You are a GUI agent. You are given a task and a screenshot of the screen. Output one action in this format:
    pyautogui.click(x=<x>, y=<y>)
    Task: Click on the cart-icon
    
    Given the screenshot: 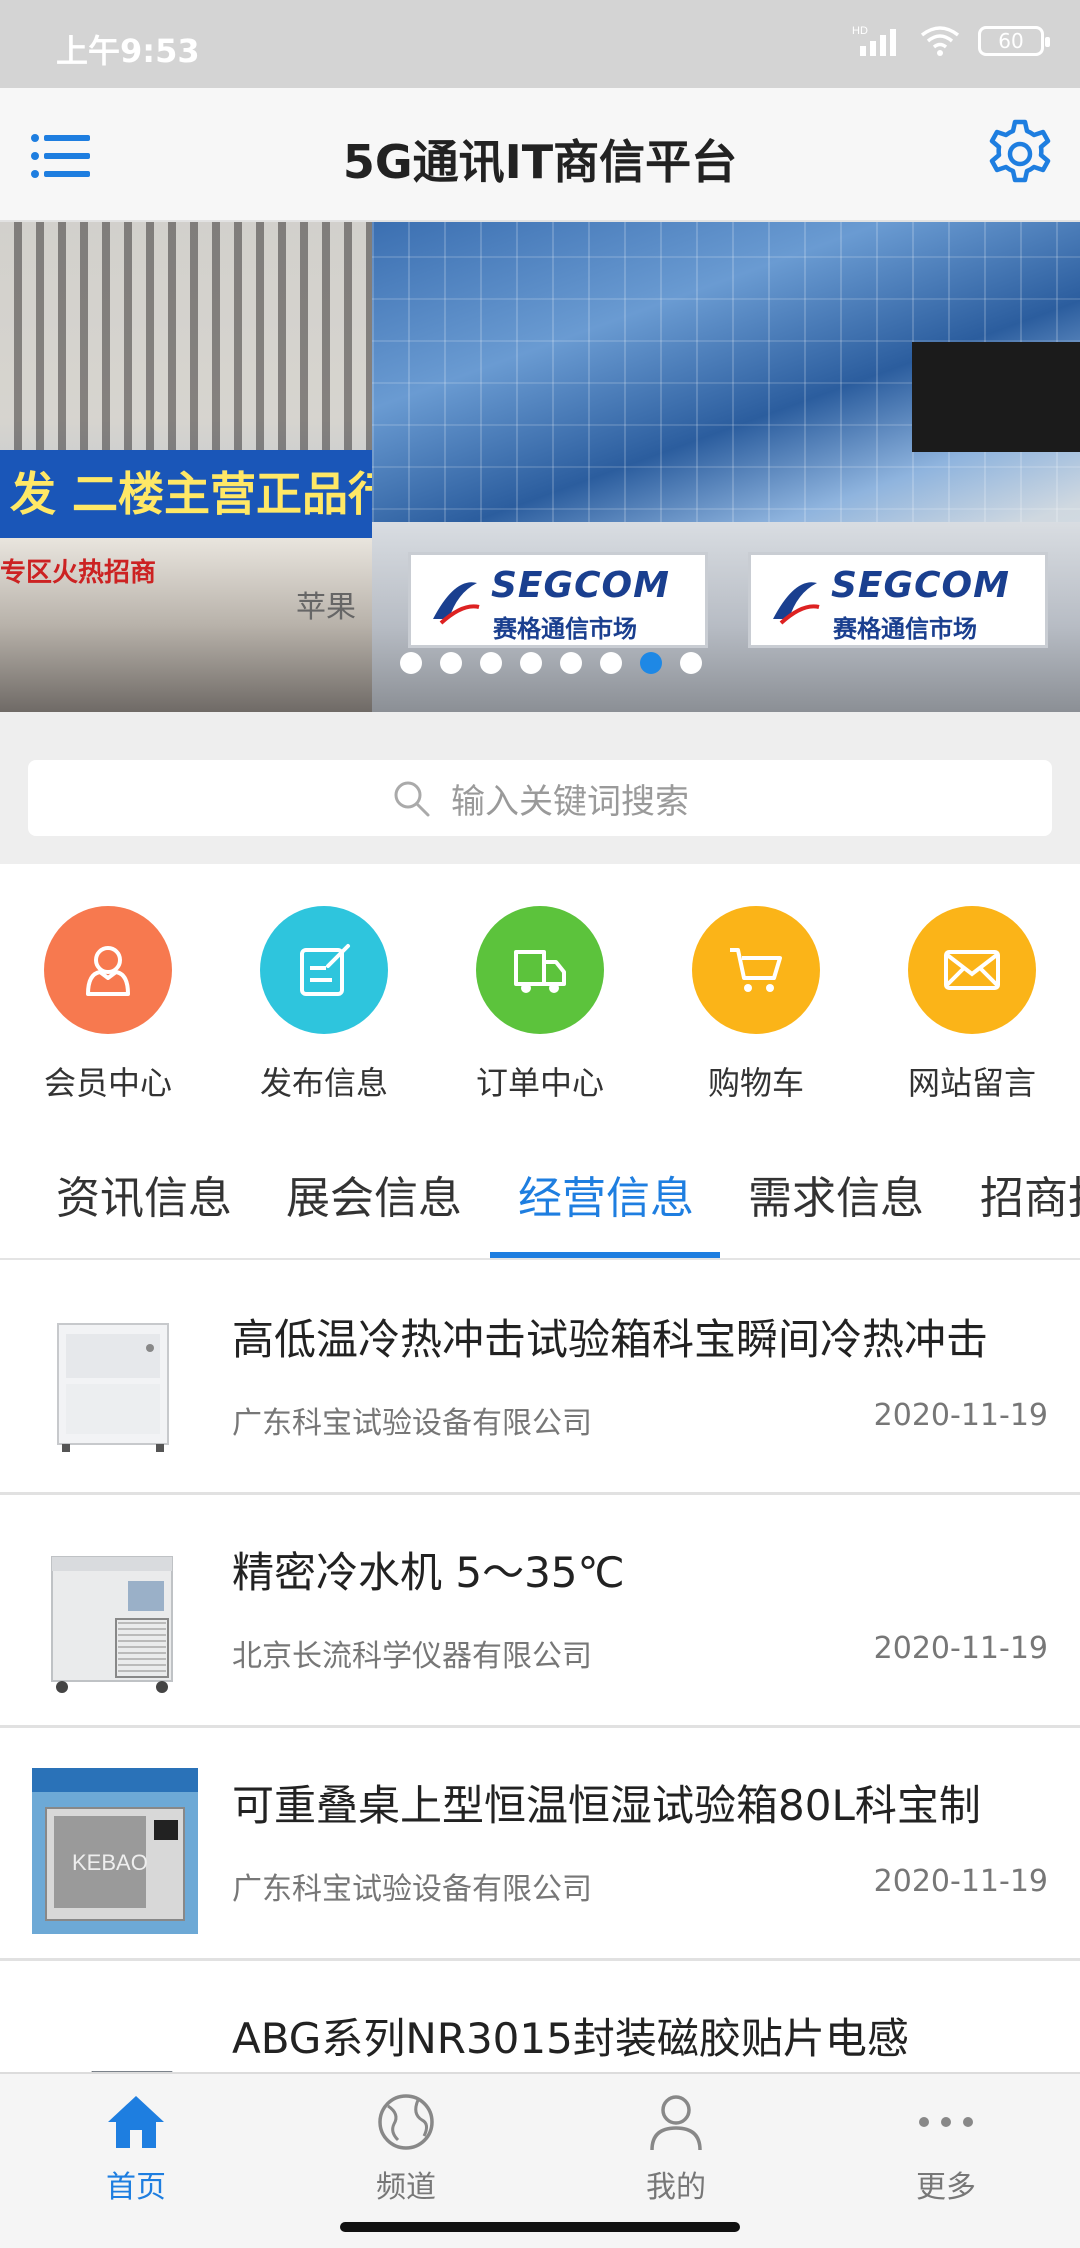 What is the action you would take?
    pyautogui.click(x=756, y=970)
    